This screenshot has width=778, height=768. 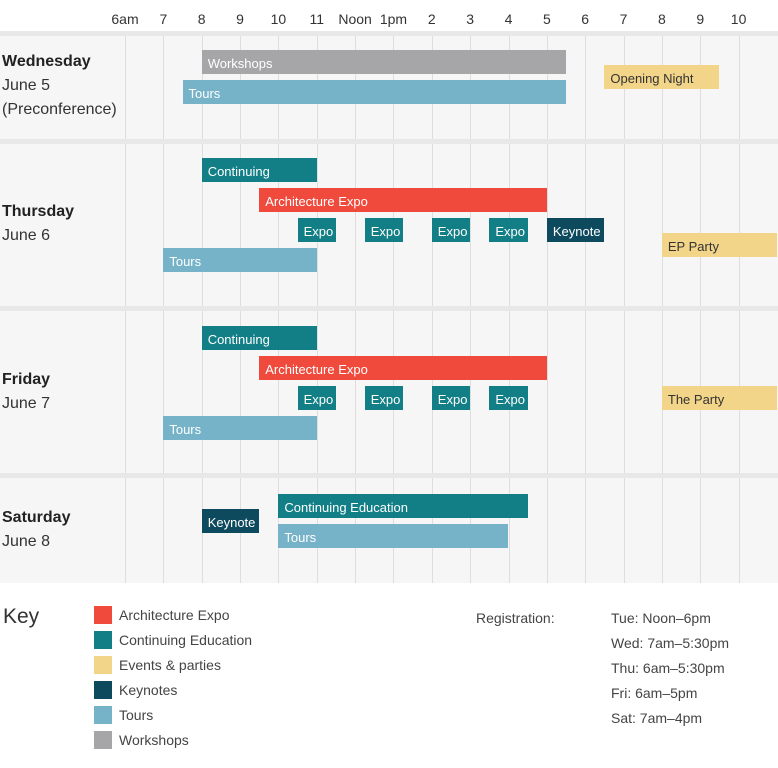 I want to click on legend-label: Workshops, so click(x=154, y=740).